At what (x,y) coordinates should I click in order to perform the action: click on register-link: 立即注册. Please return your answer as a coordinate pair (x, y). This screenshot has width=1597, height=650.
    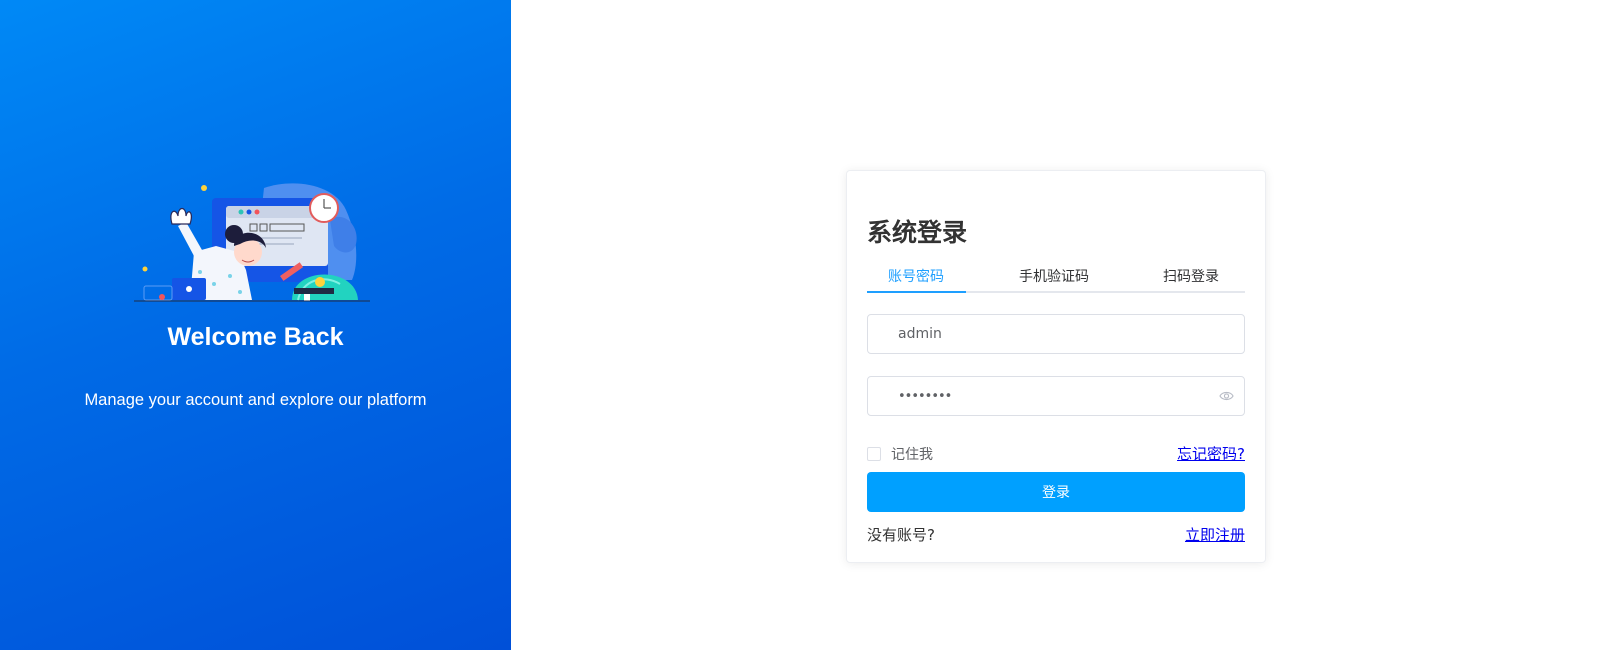
    Looking at the image, I should click on (1215, 534).